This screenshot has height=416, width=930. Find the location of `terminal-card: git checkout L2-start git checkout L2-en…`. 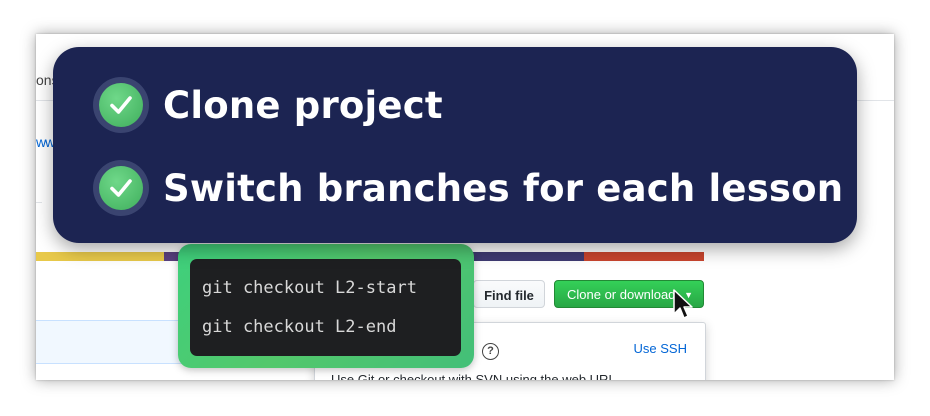

terminal-card: git checkout L2-start git checkout L2-en… is located at coordinates (326, 306).